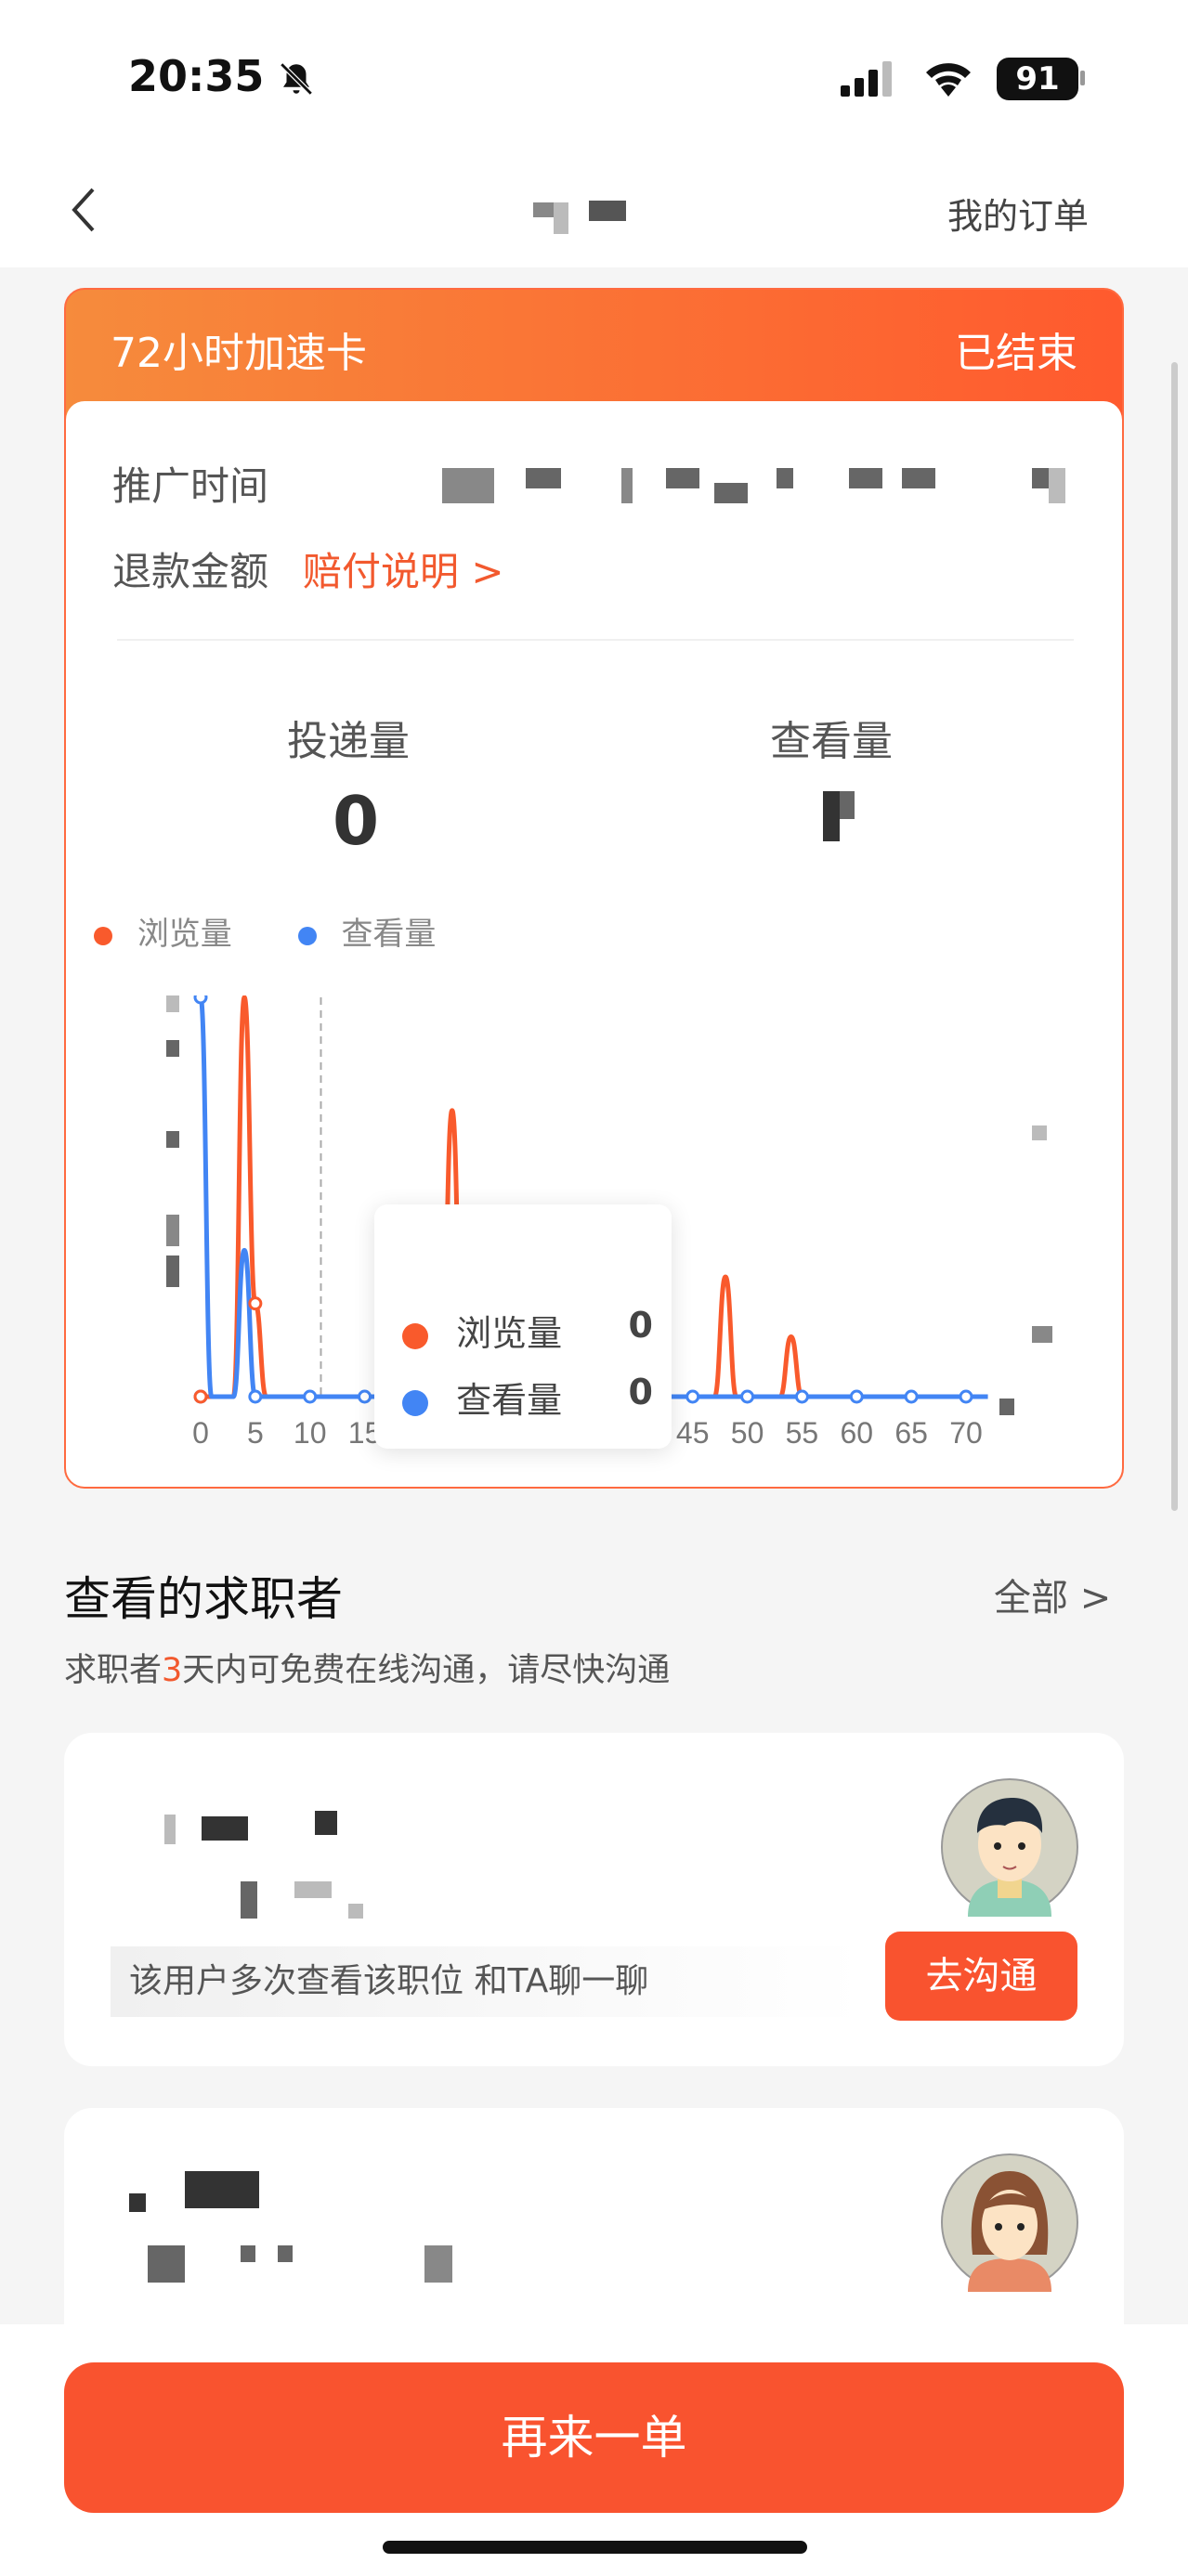  I want to click on nav-bar: 我的订单, so click(594, 213).